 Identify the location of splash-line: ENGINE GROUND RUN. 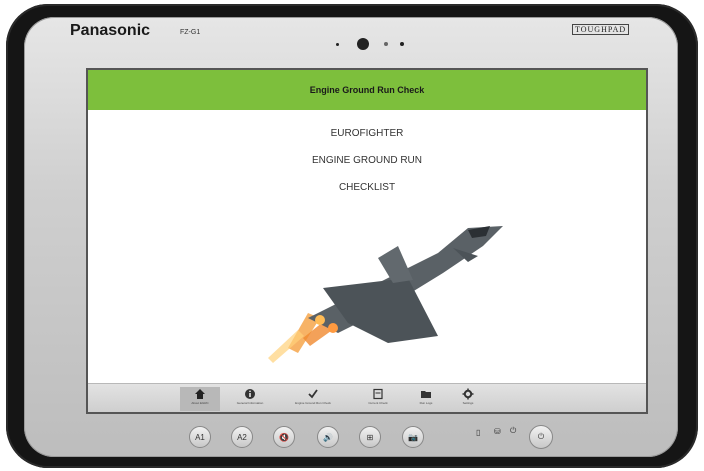
(366, 160).